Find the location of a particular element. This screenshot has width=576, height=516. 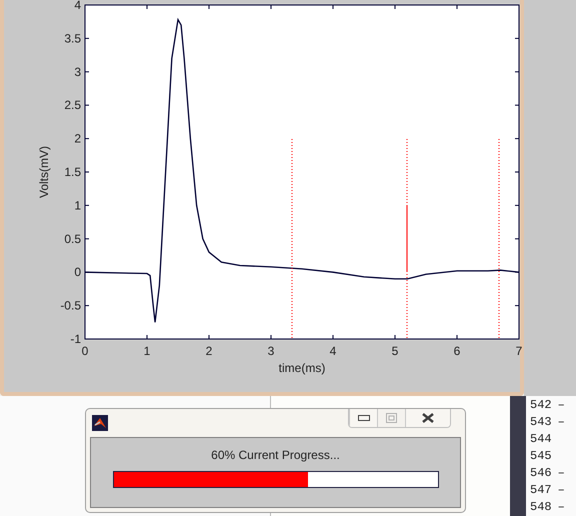

line-number: 542 is located at coordinates (541, 405).